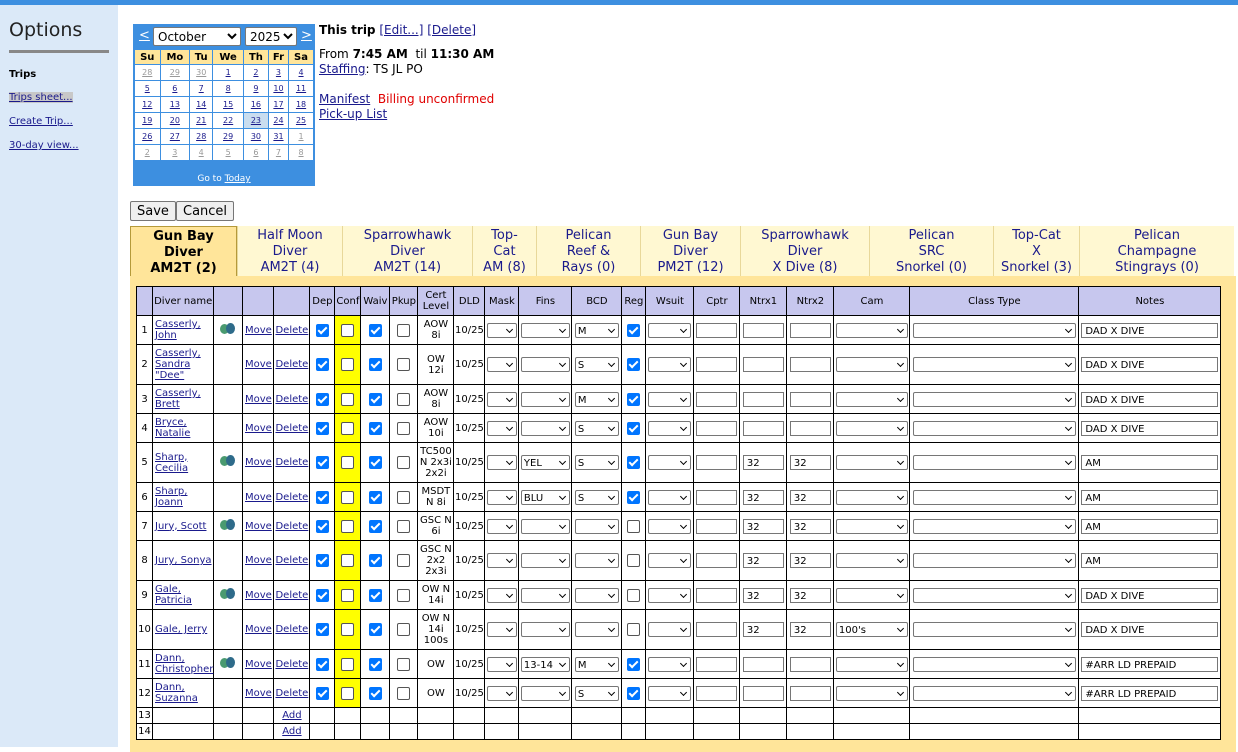 This screenshot has width=1238, height=752. Describe the element at coordinates (504, 251) in the screenshot. I see `trip-tab: Top- Cat AM (8)` at that location.